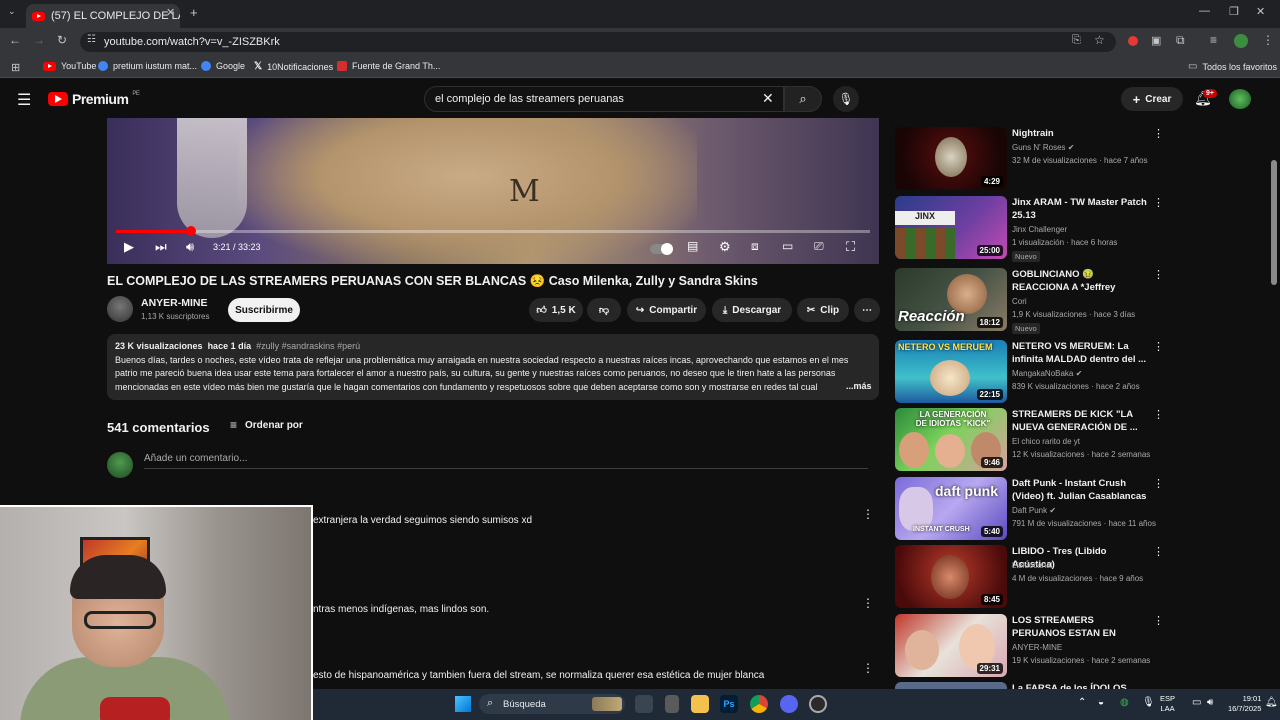  What do you see at coordinates (1152, 99) in the screenshot?
I see `create-button: + Crear` at bounding box center [1152, 99].